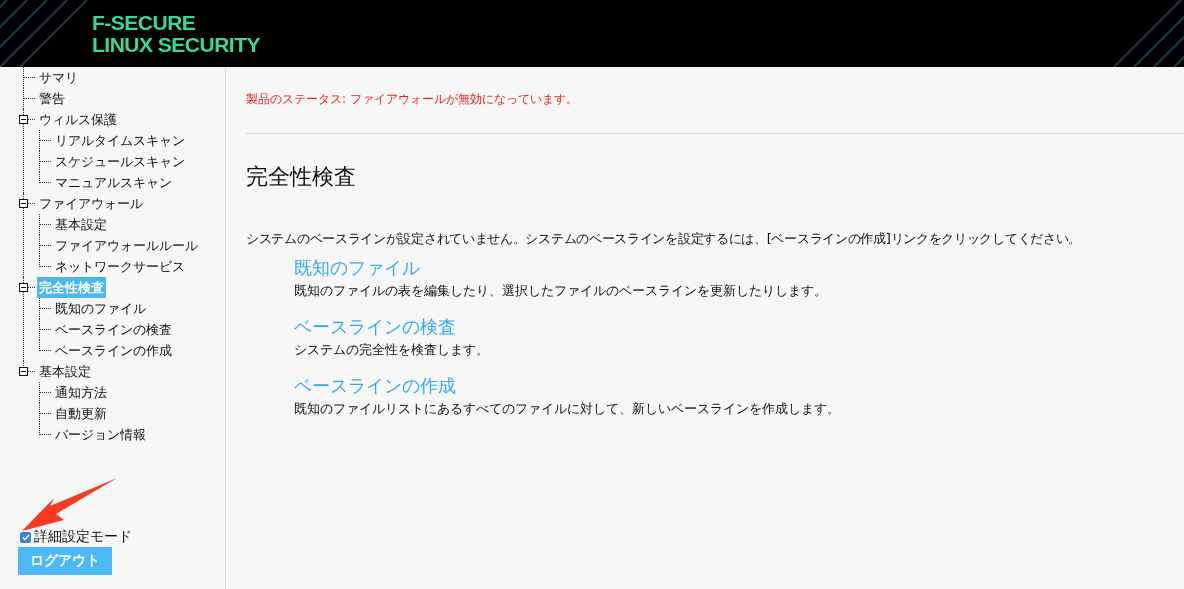 This screenshot has width=1184, height=589. I want to click on tree-item: スケジュールスキャン, so click(120, 161).